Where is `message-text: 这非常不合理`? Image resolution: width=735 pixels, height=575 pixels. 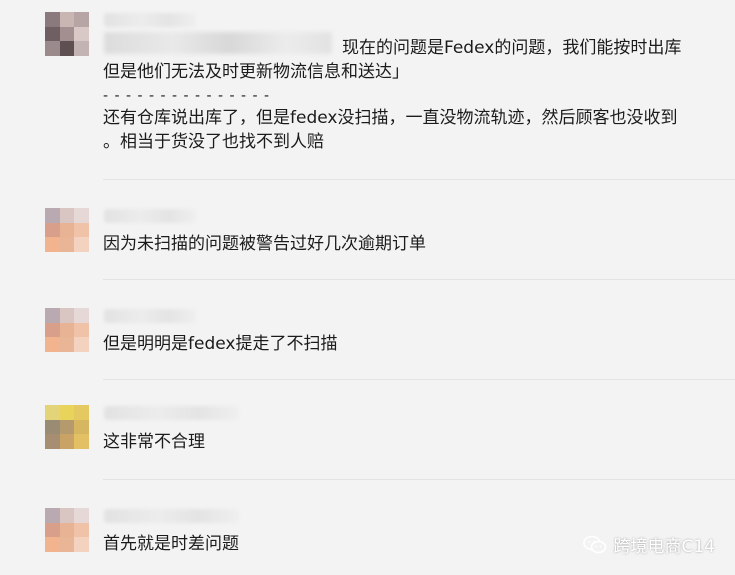 message-text: 这非常不合理 is located at coordinates (154, 442).